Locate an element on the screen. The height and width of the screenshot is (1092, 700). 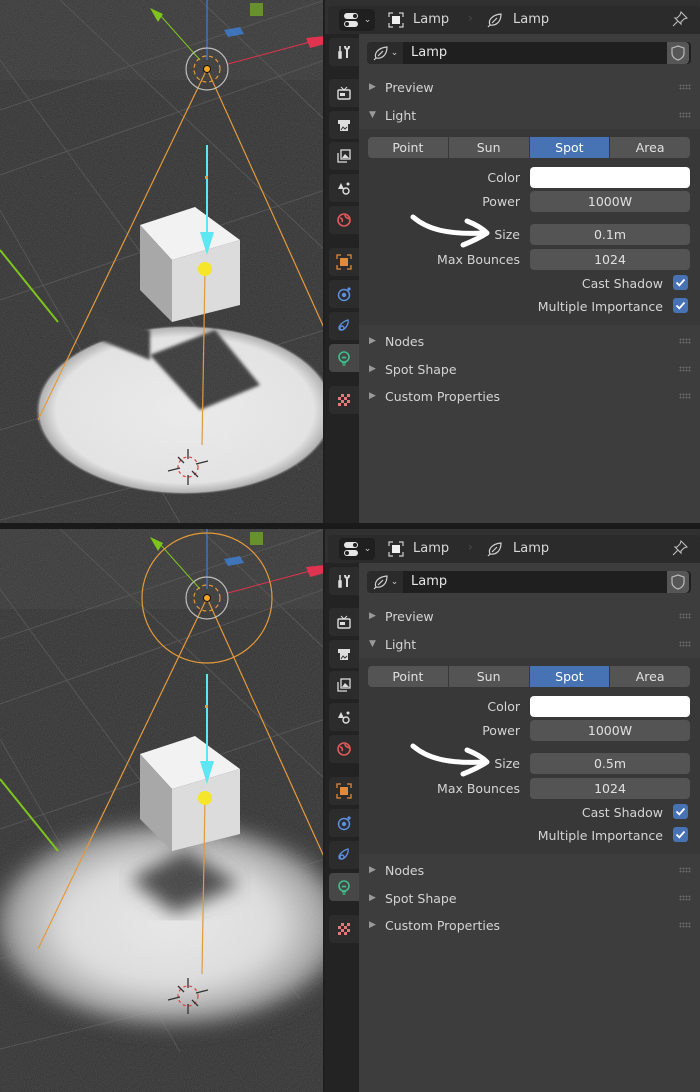
prop-power-row: Power 1000W is located at coordinates (529, 201).